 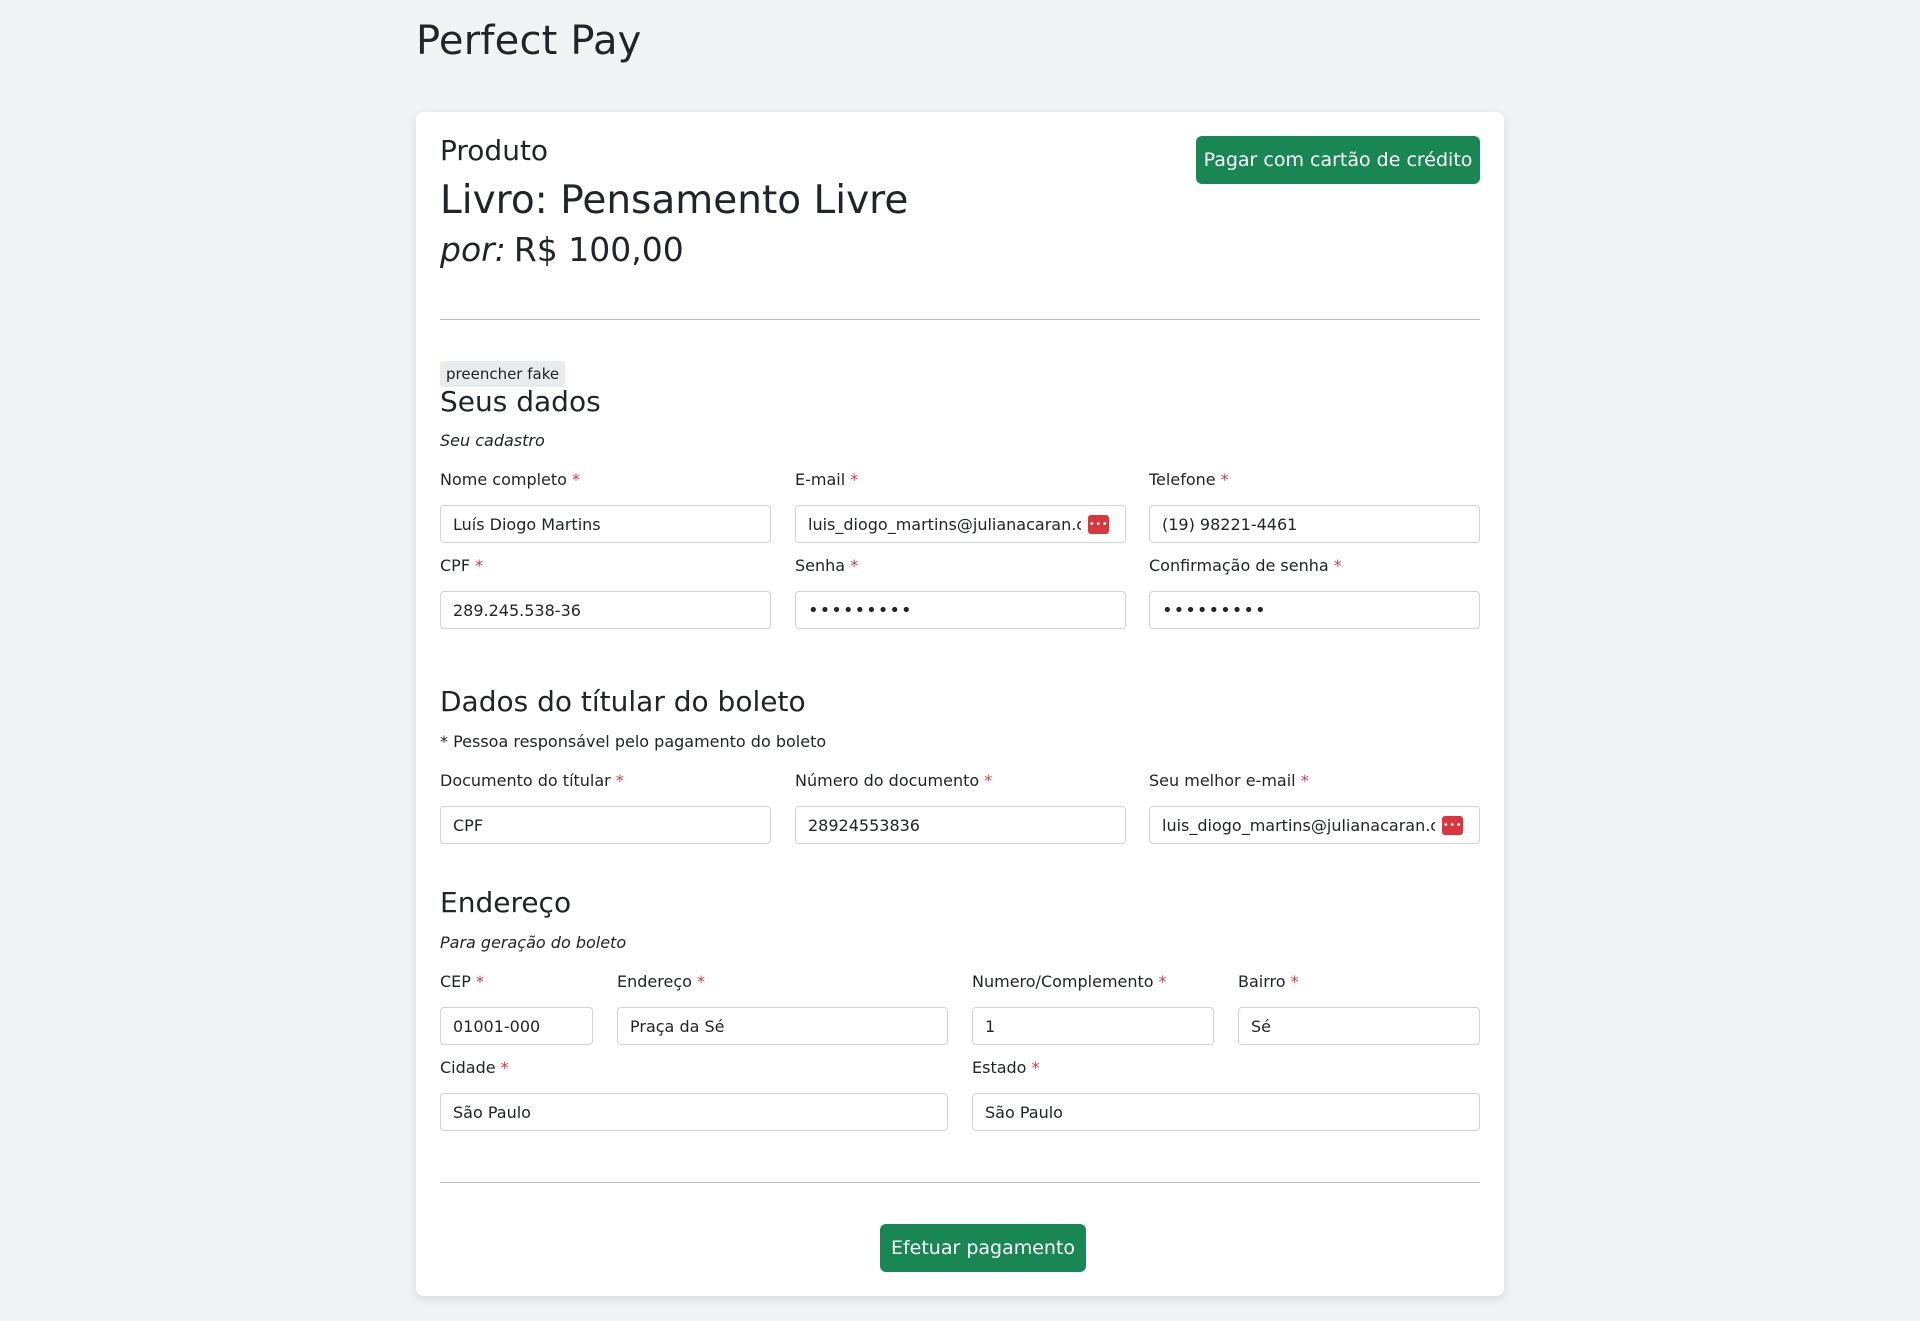 I want to click on label-cpf: CPF *, so click(x=462, y=565).